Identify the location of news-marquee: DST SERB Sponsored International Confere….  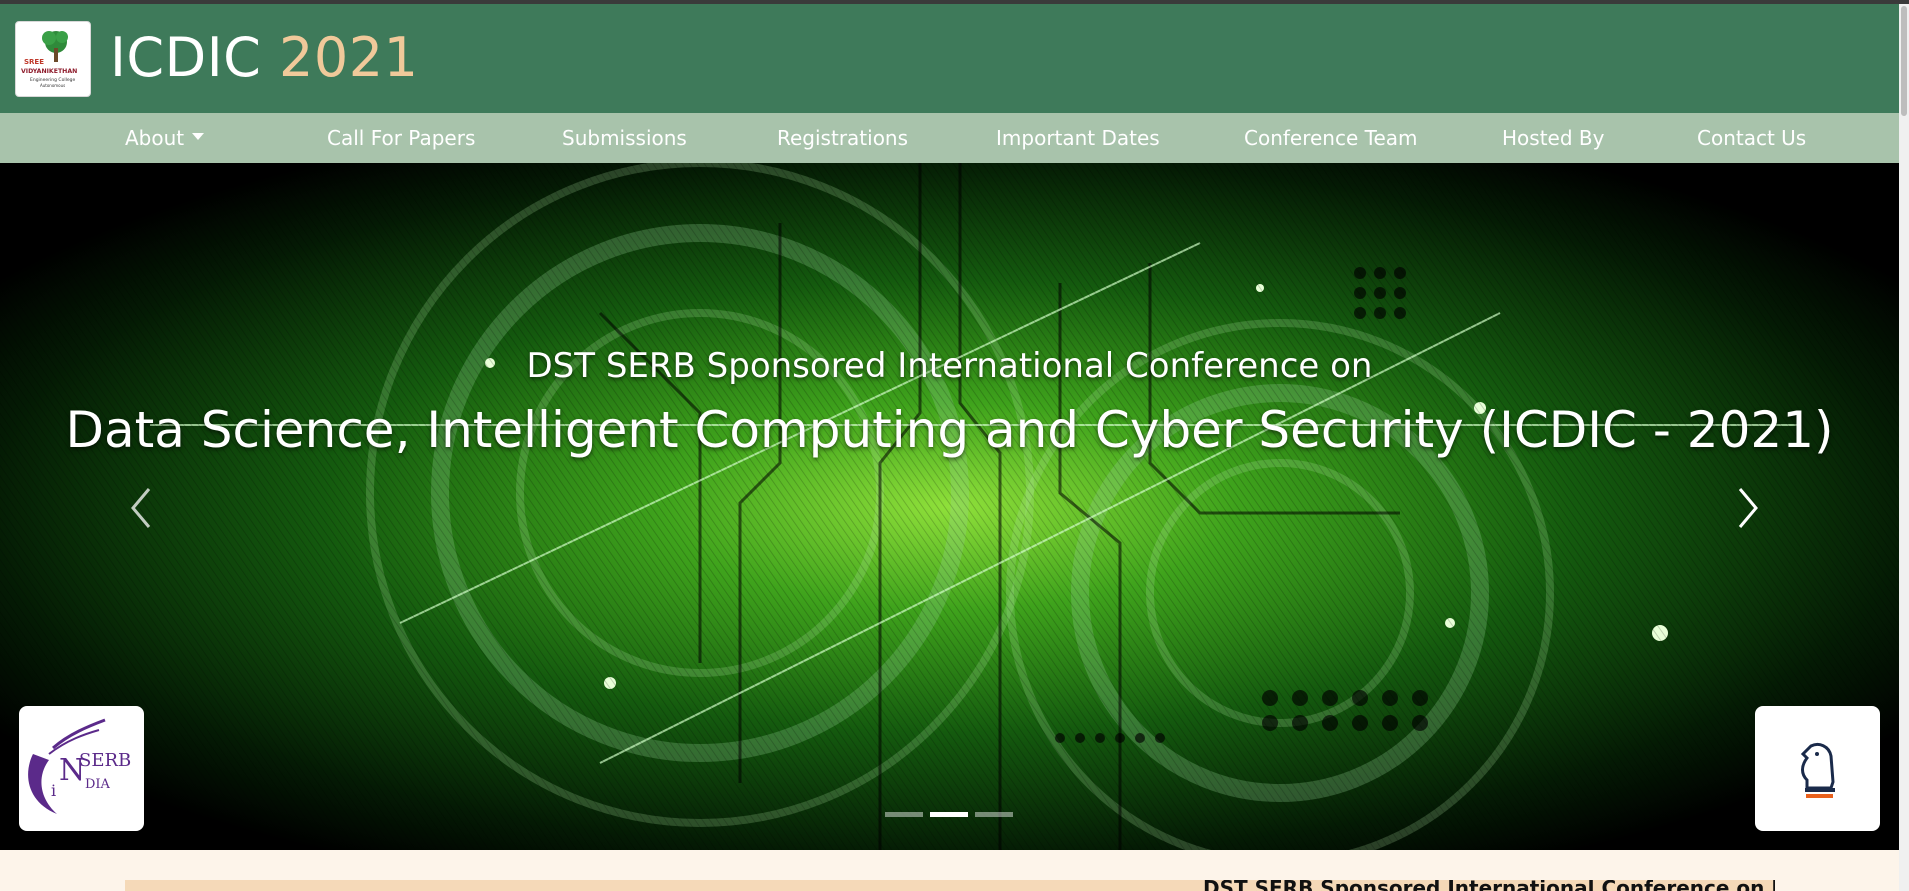
(950, 885).